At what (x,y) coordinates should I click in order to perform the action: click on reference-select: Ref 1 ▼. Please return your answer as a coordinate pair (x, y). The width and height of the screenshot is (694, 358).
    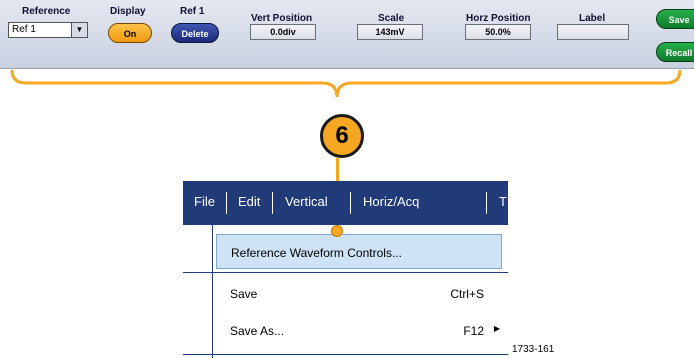
    Looking at the image, I should click on (48, 30).